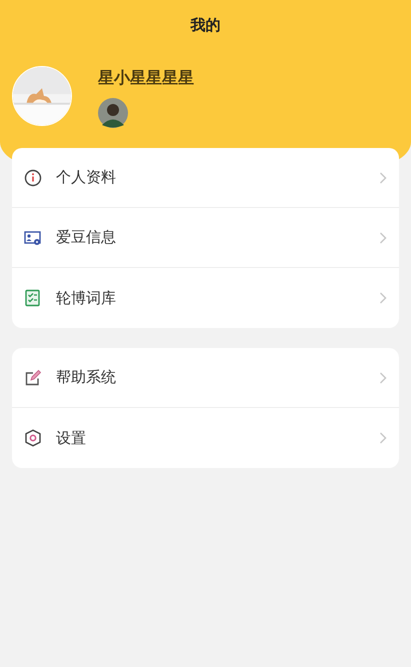 The width and height of the screenshot is (411, 667). I want to click on edit-icon, so click(33, 377).